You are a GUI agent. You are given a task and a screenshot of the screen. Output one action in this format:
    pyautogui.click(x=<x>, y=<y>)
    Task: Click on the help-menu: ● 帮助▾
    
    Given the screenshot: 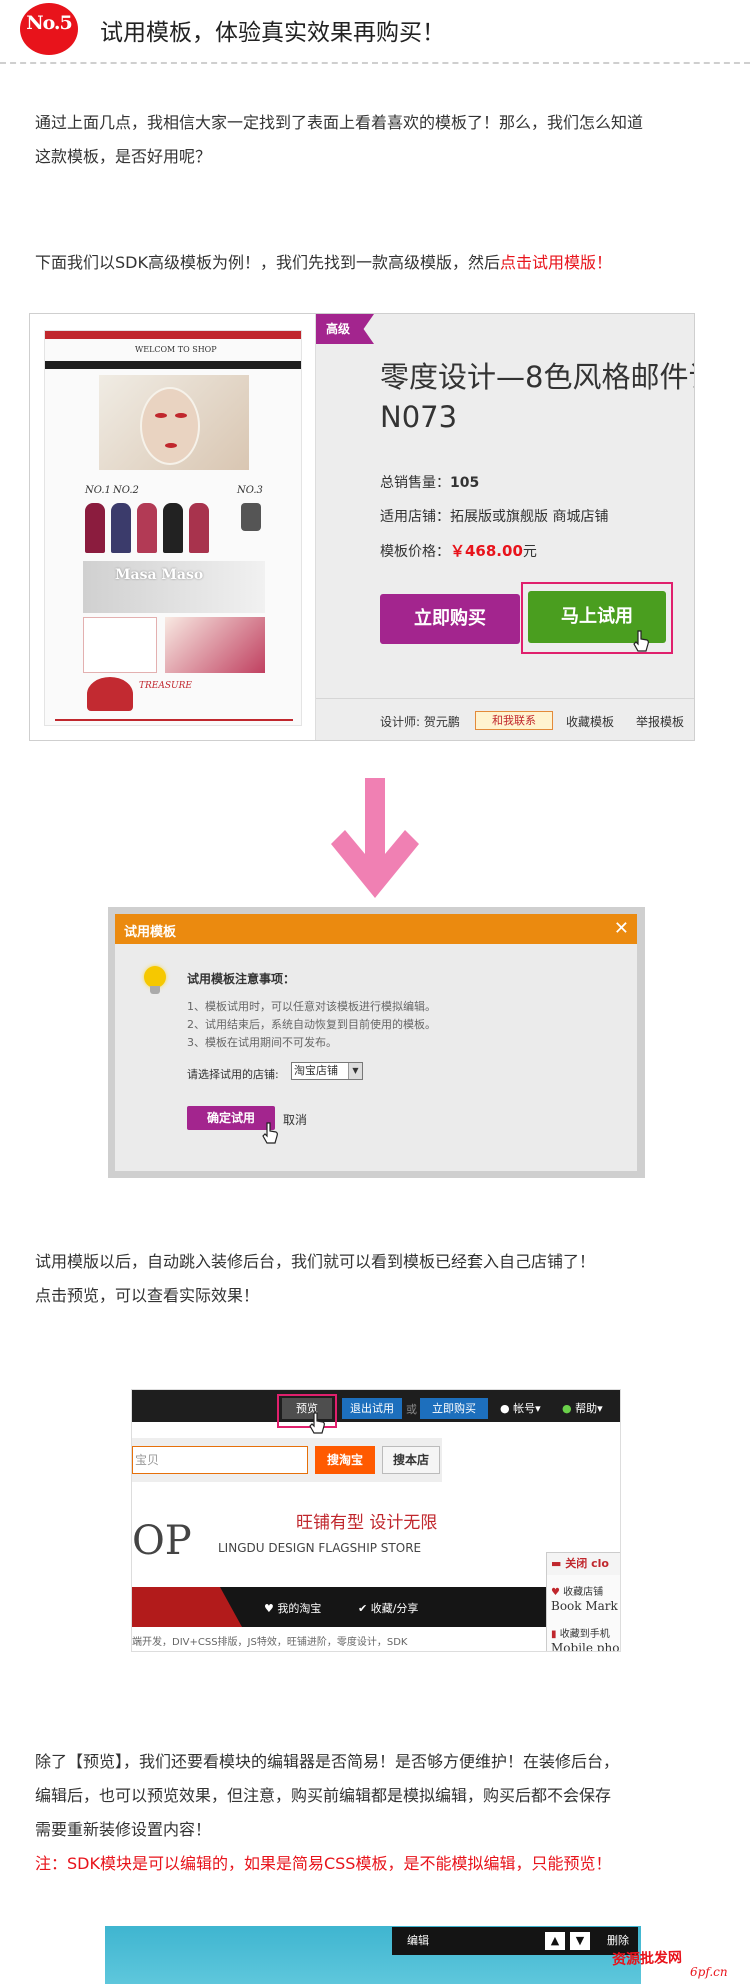 What is the action you would take?
    pyautogui.click(x=582, y=1408)
    